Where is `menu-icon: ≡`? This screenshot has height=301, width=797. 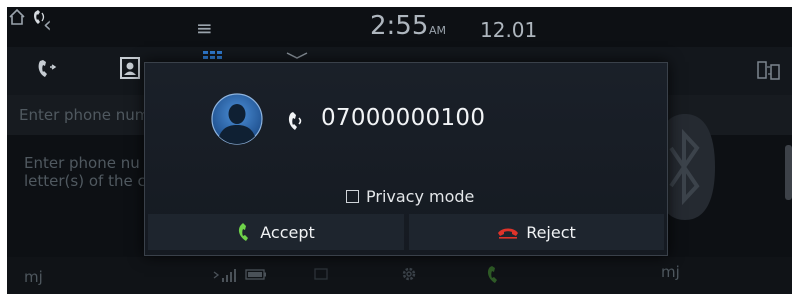
menu-icon: ≡ is located at coordinates (204, 28).